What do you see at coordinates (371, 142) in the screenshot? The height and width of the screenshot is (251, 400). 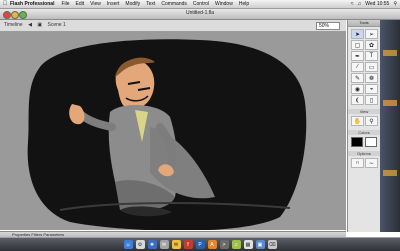 I see `fill-color-swatch` at bounding box center [371, 142].